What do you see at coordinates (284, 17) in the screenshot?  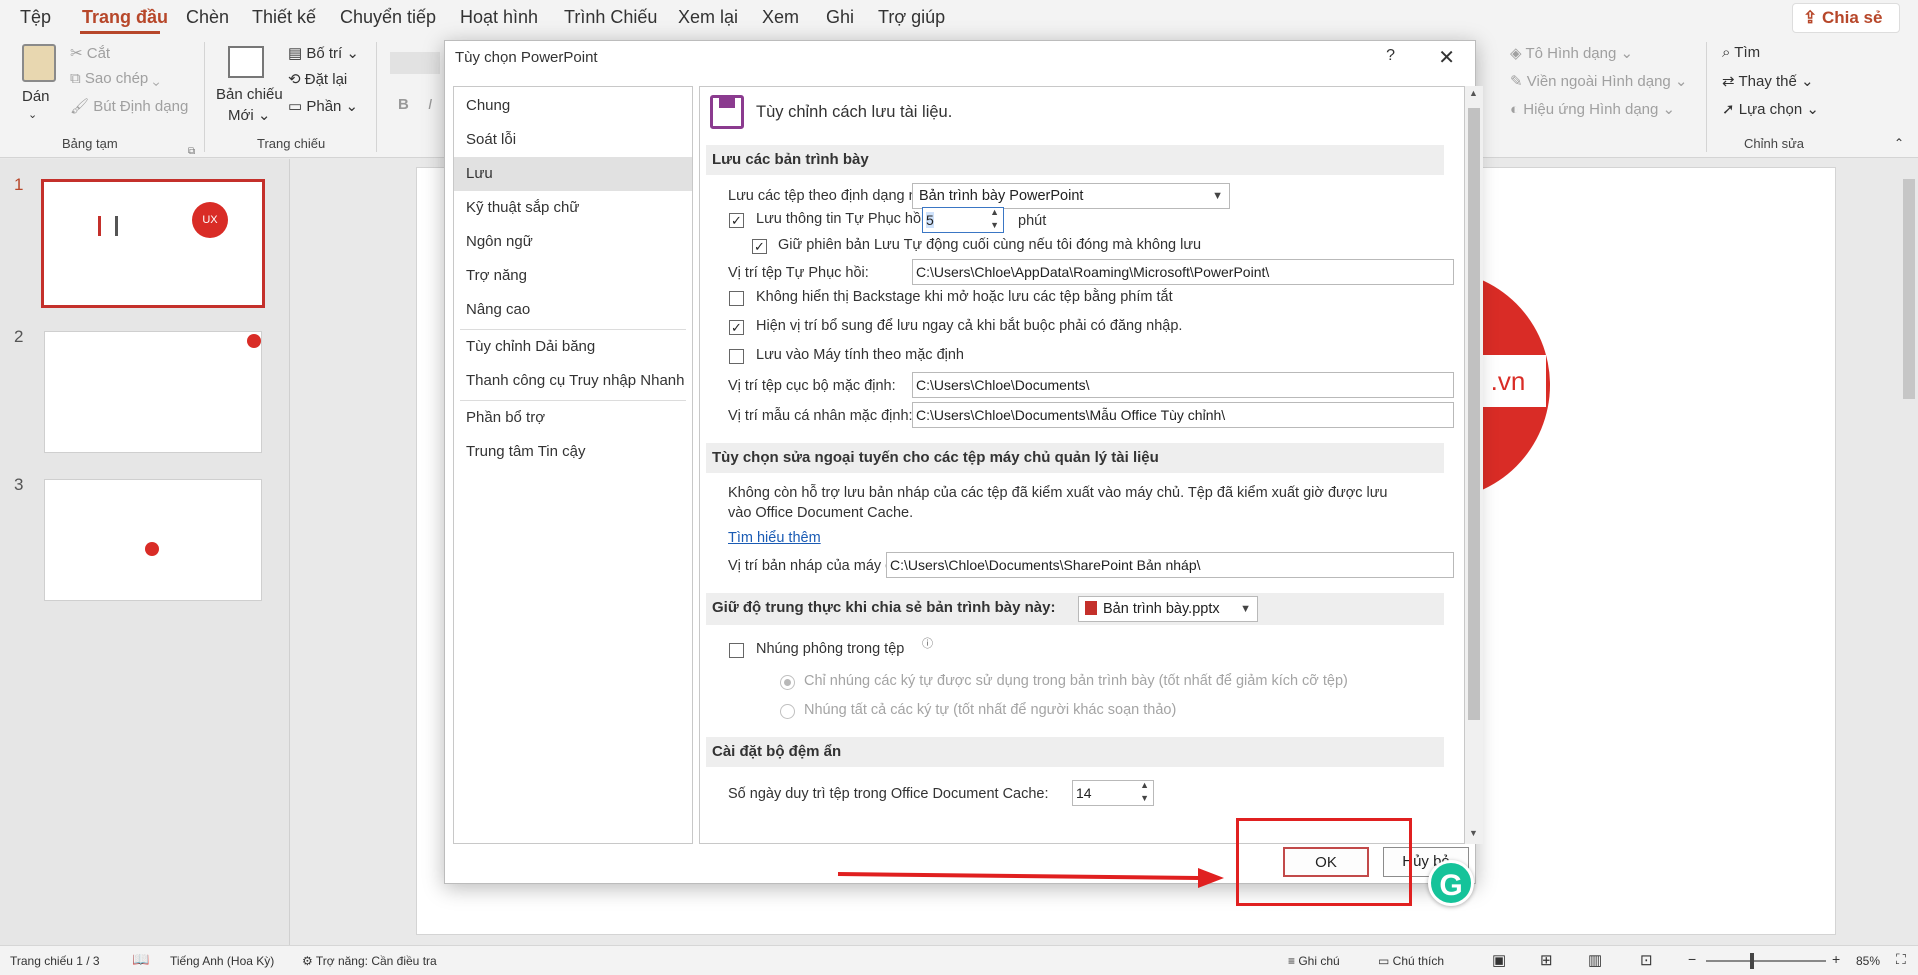 I see `tab-design: Thiết kế` at bounding box center [284, 17].